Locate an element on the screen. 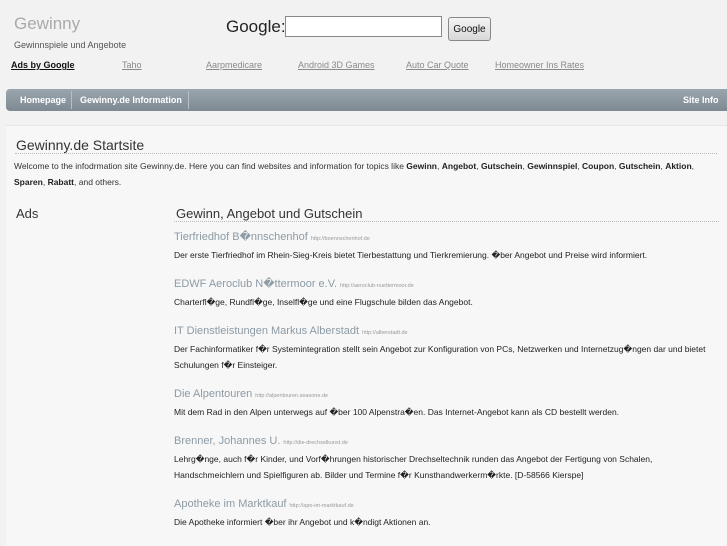 Image resolution: width=727 pixels, height=546 pixels. page-title: Gewinny.de Startsite is located at coordinates (80, 145).